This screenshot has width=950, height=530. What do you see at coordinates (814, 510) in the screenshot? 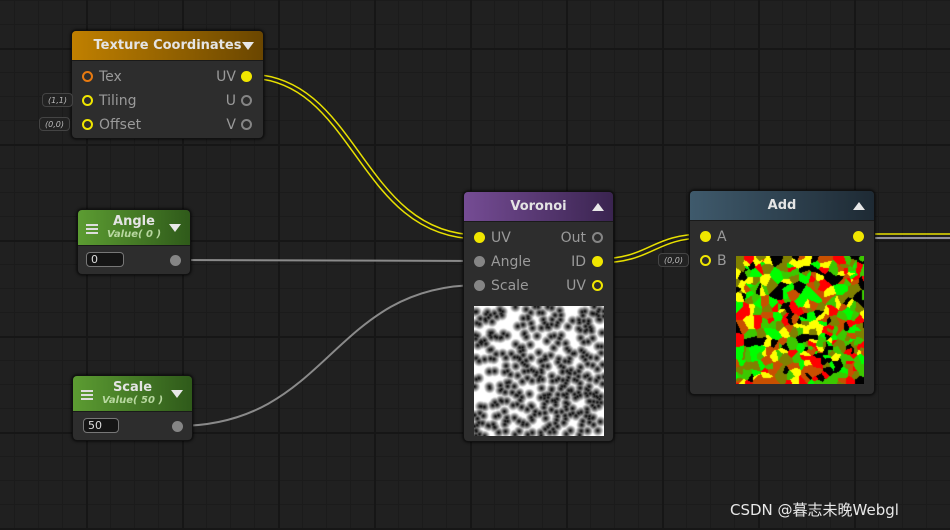
I see `watermark: CSDN @暮志未晚Webgl` at bounding box center [814, 510].